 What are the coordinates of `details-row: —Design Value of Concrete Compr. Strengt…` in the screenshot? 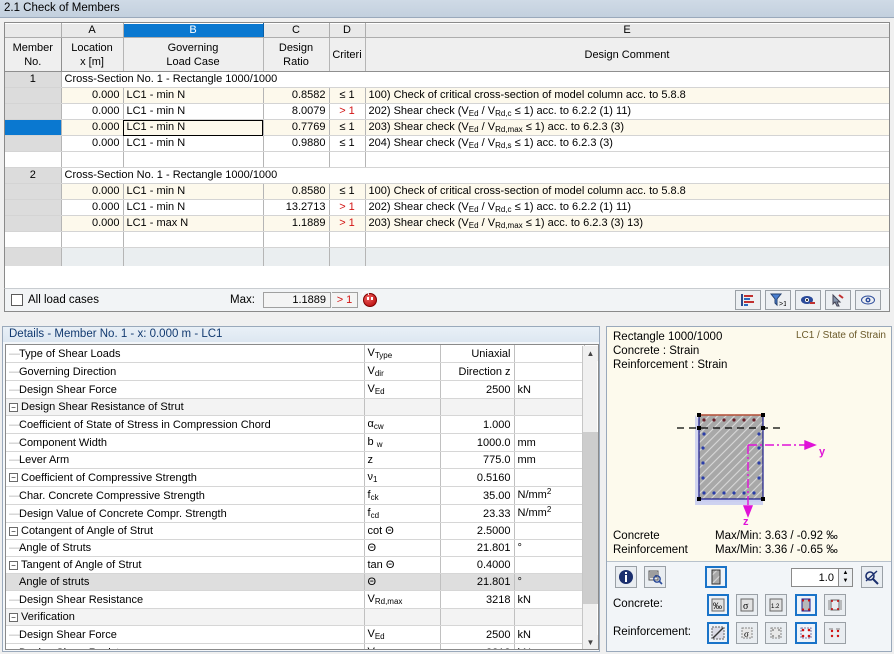 It's located at (295, 513).